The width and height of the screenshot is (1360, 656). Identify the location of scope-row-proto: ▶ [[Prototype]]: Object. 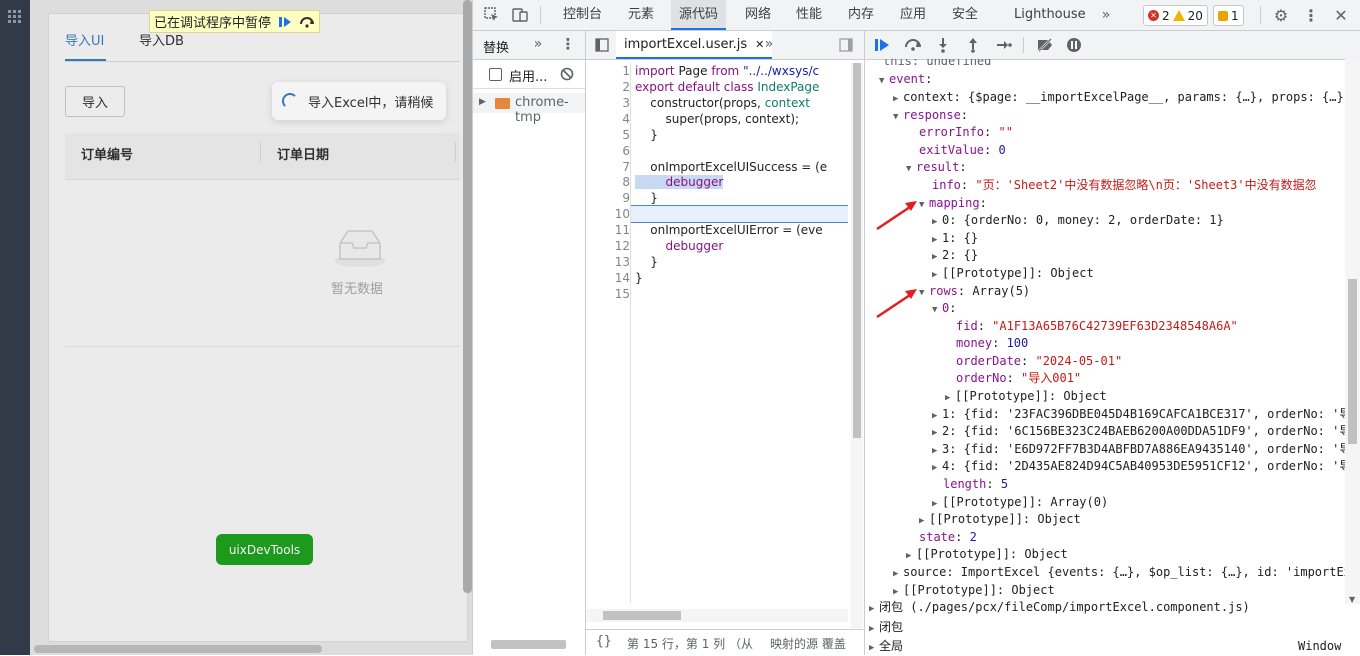
(1026, 396).